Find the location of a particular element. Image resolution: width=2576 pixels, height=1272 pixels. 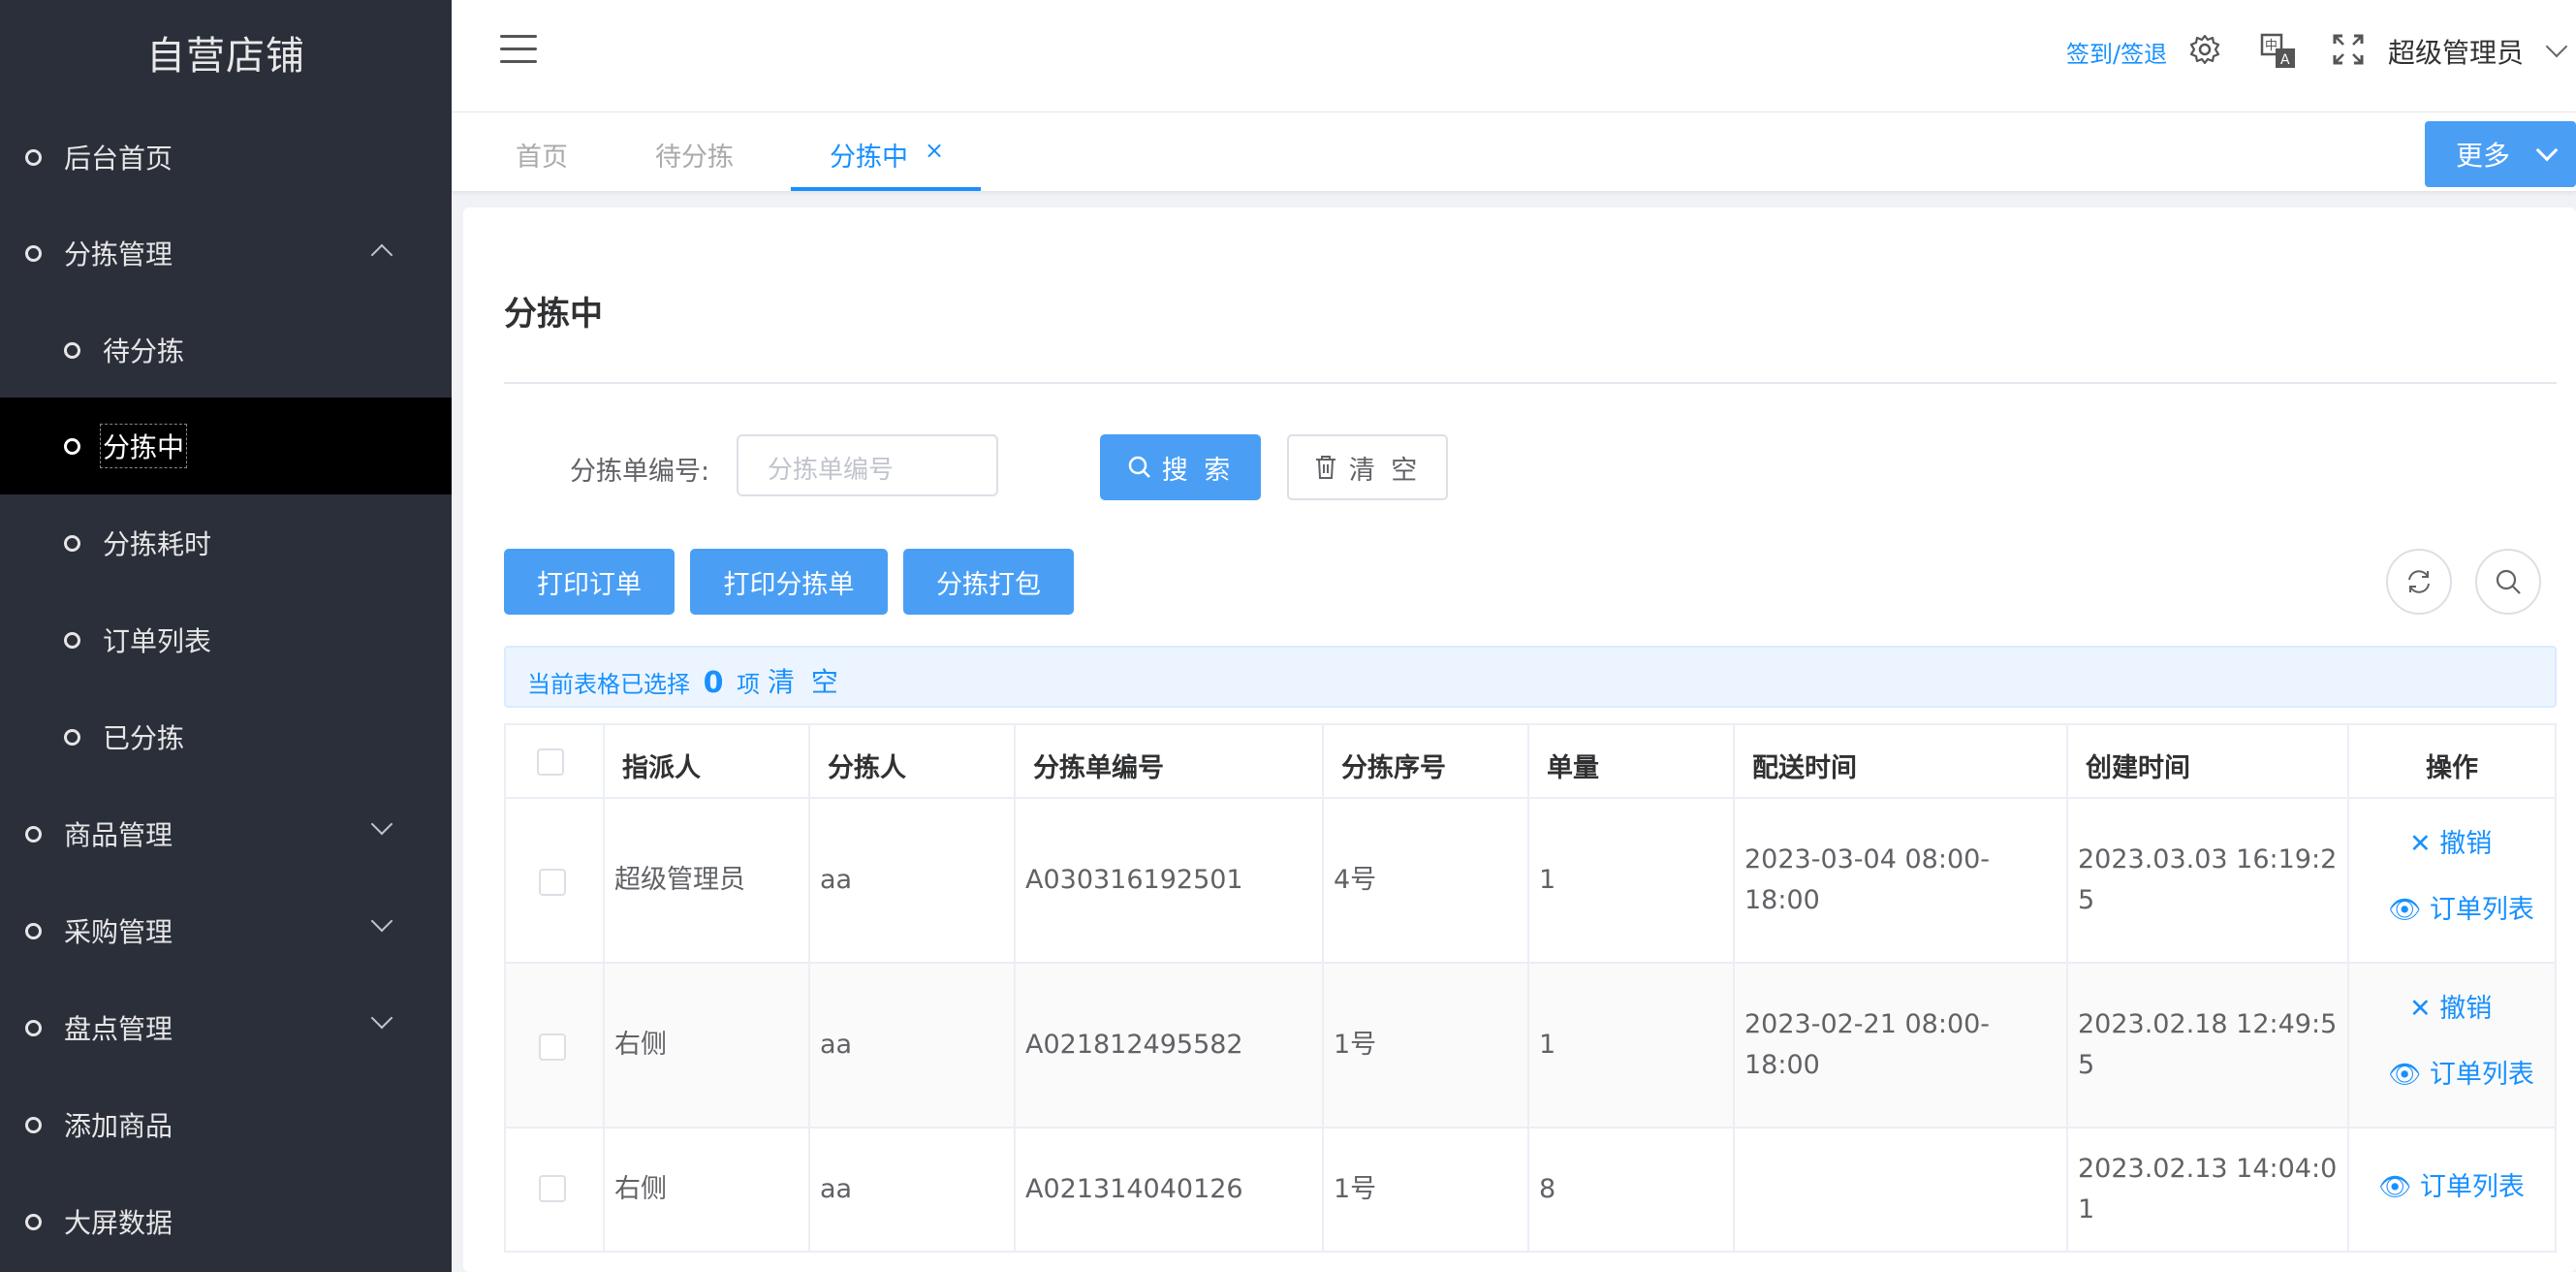

view-orders-label: 订单列表 is located at coordinates (2472, 1187).